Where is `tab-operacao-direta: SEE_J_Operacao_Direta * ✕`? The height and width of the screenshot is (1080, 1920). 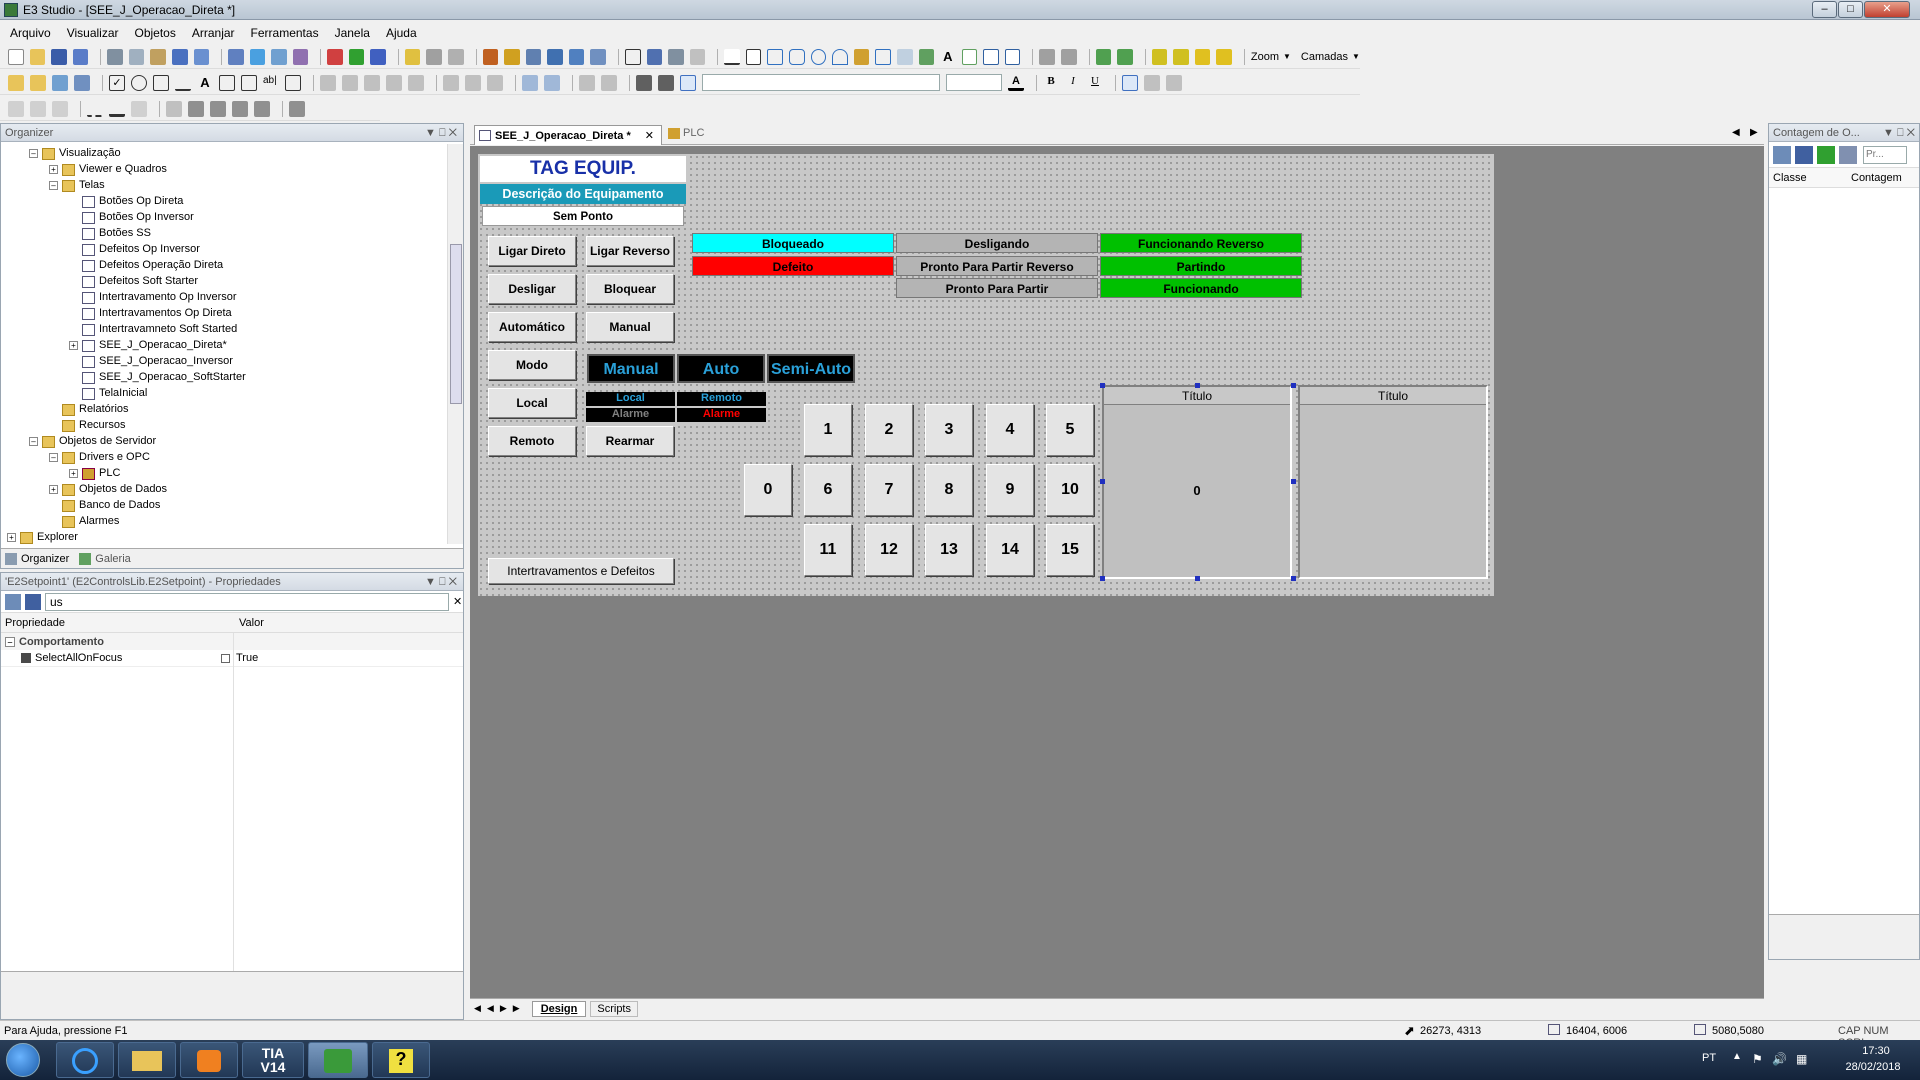
tab-operacao-direta: SEE_J_Operacao_Direta * ✕ is located at coordinates (568, 135).